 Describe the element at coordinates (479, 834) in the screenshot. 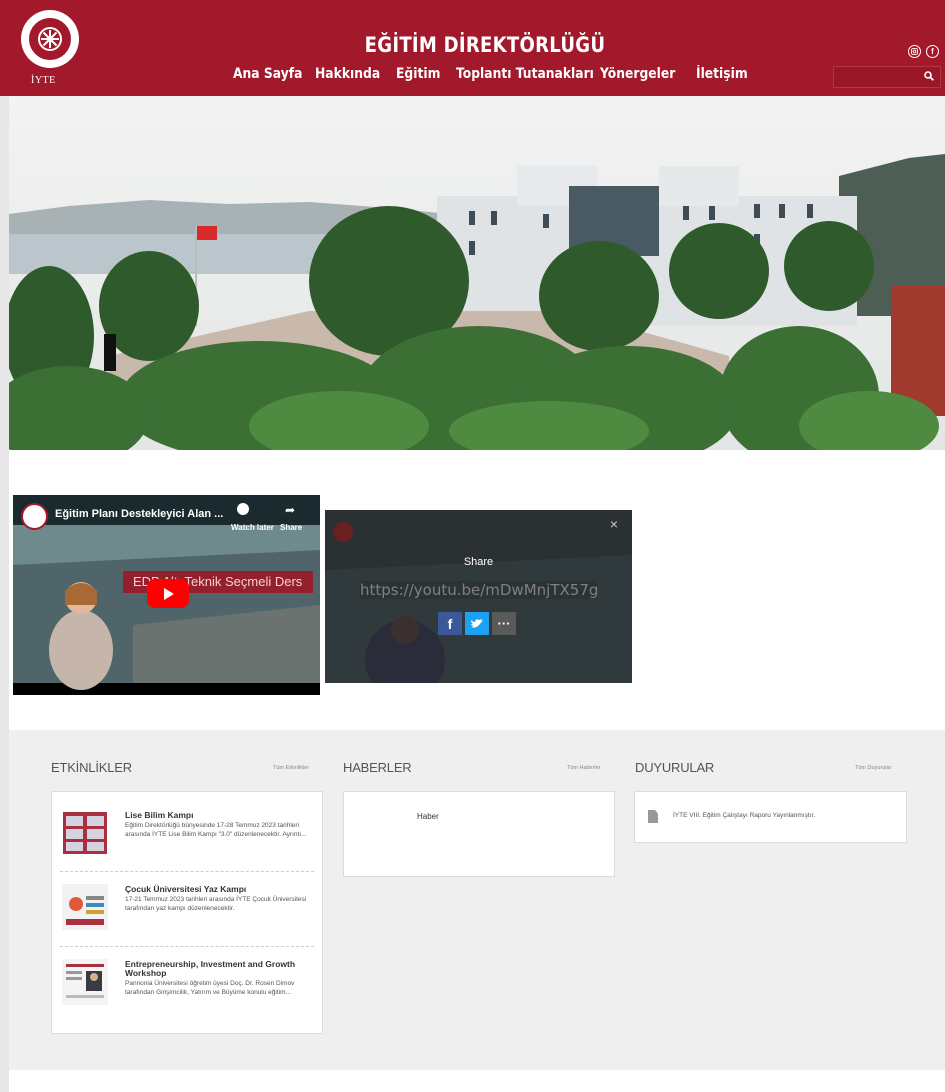

I see `news-card: Haber` at that location.